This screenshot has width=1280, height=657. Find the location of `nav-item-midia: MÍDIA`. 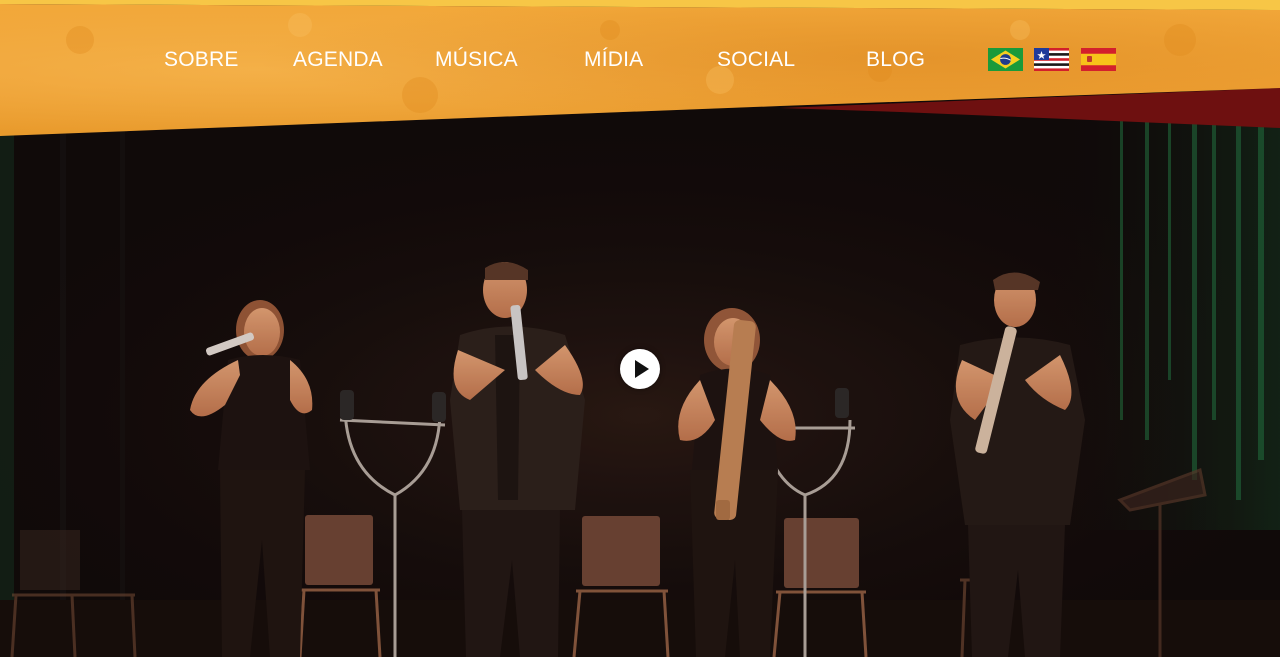

nav-item-midia: MÍDIA is located at coordinates (613, 60).